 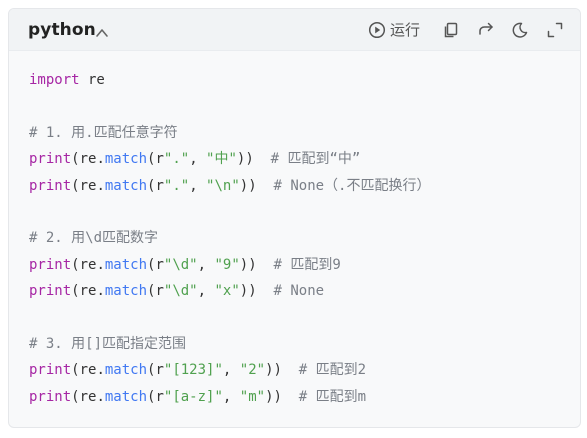 I want to click on code-comment: # 匹配到9, so click(x=307, y=264).